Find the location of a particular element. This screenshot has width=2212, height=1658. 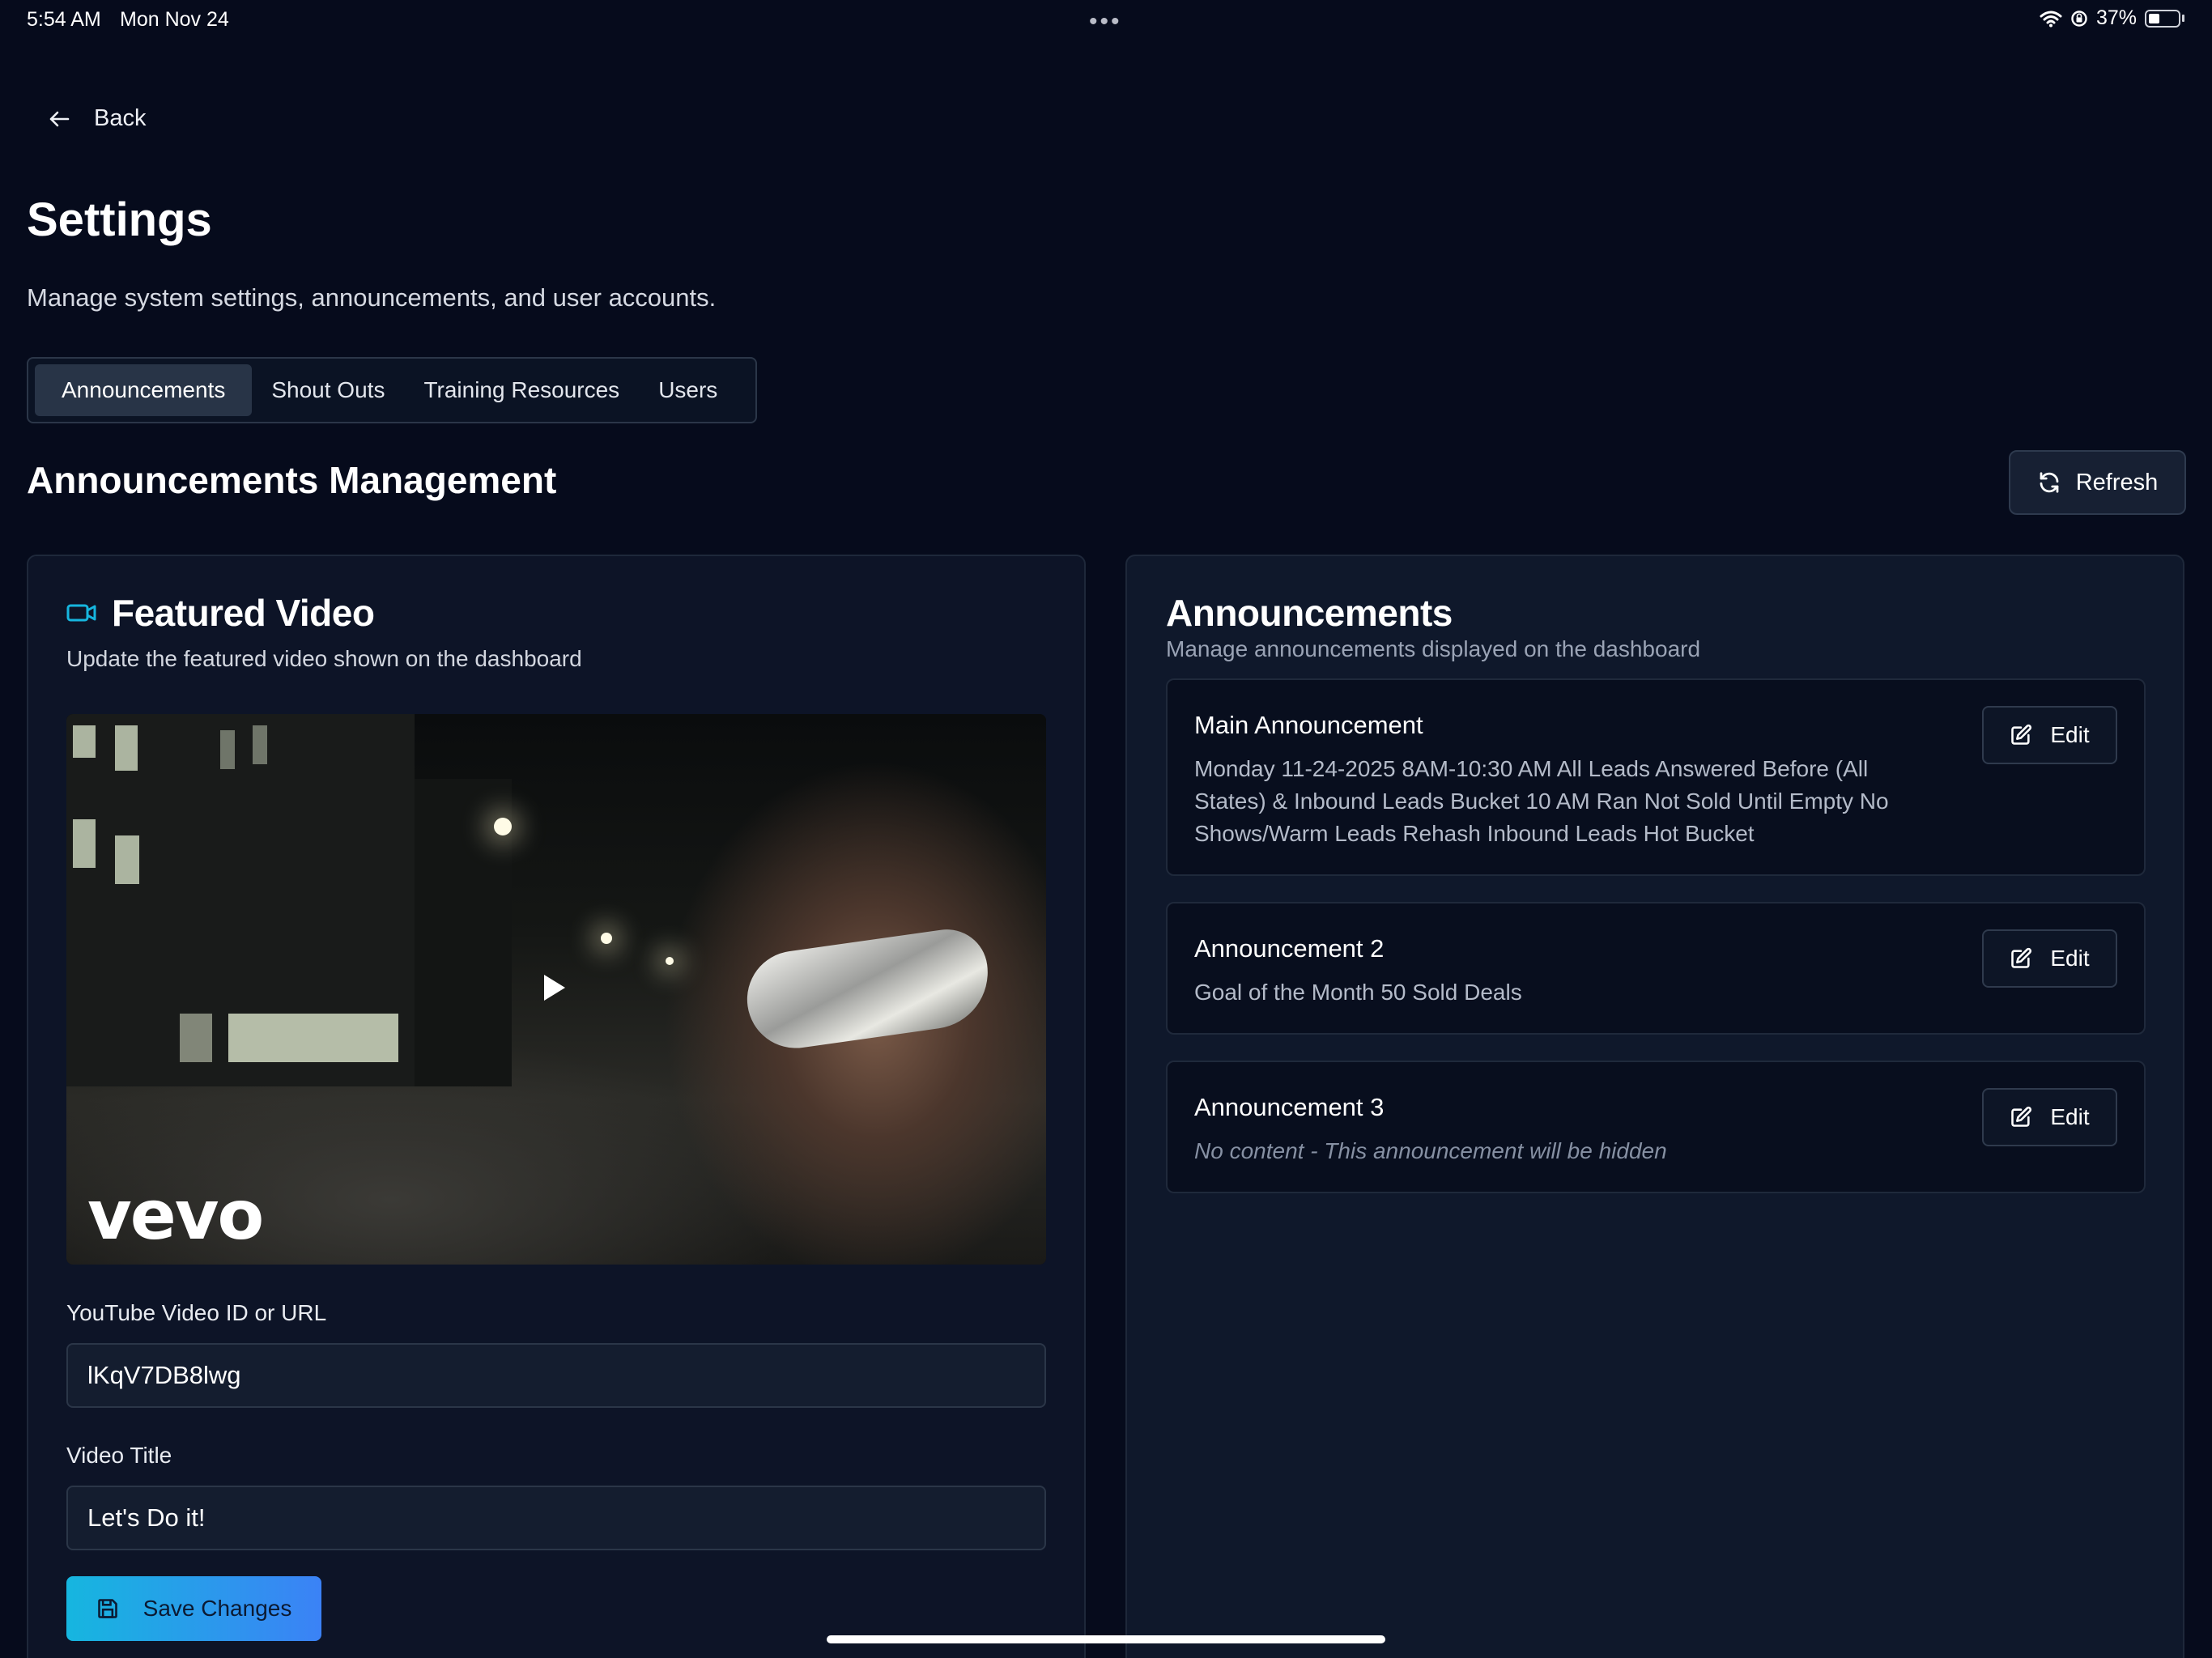

video-player: vevo is located at coordinates (556, 989).